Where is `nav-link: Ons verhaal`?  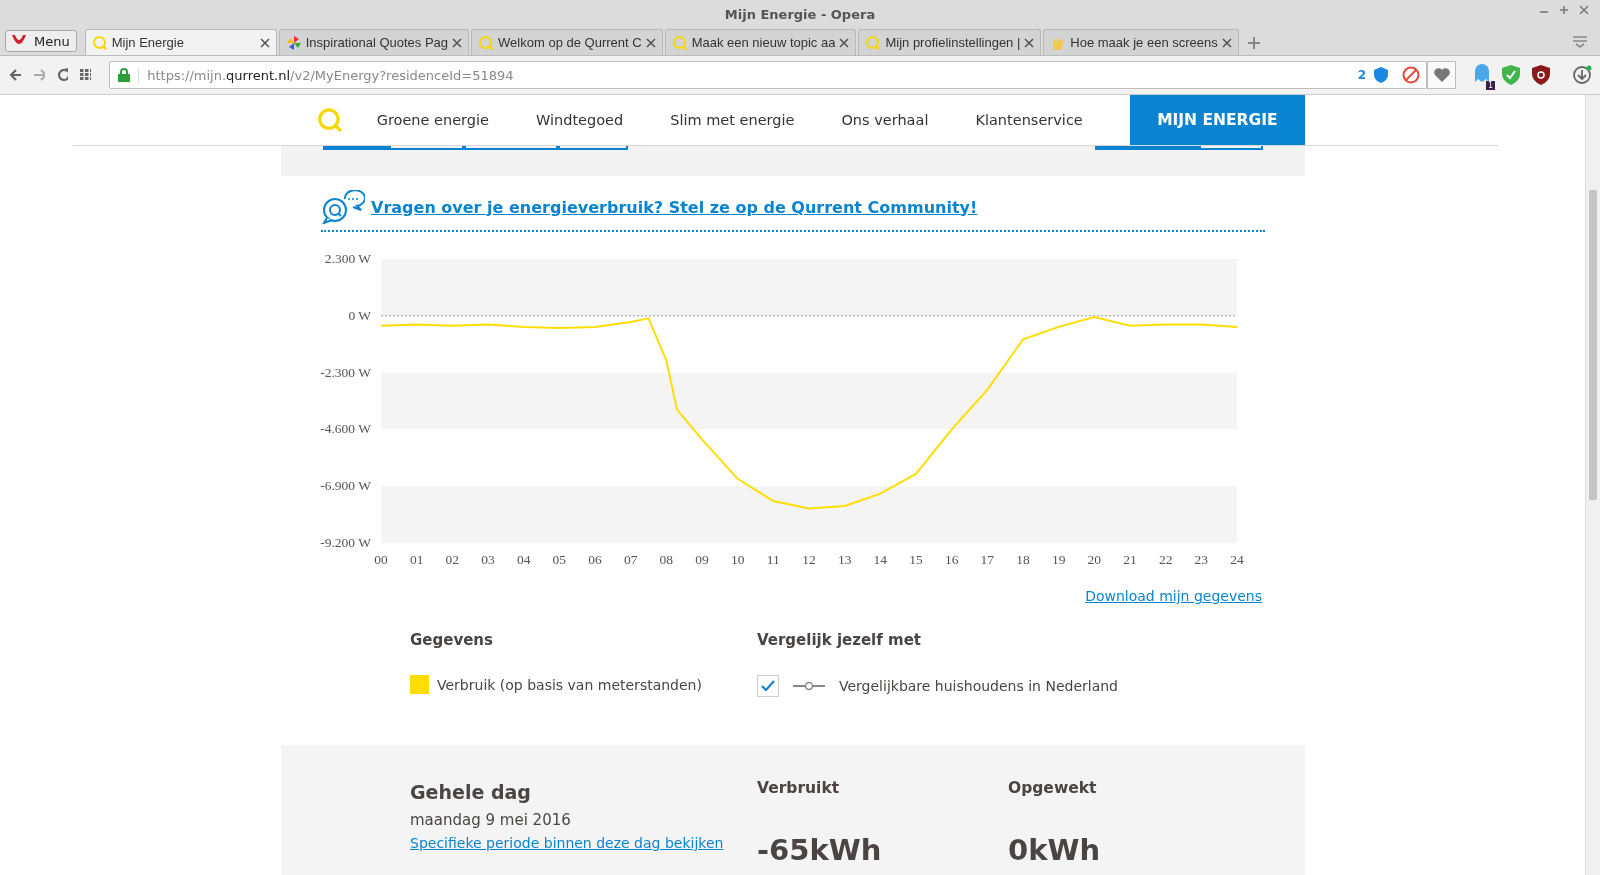
nav-link: Ons verhaal is located at coordinates (885, 120).